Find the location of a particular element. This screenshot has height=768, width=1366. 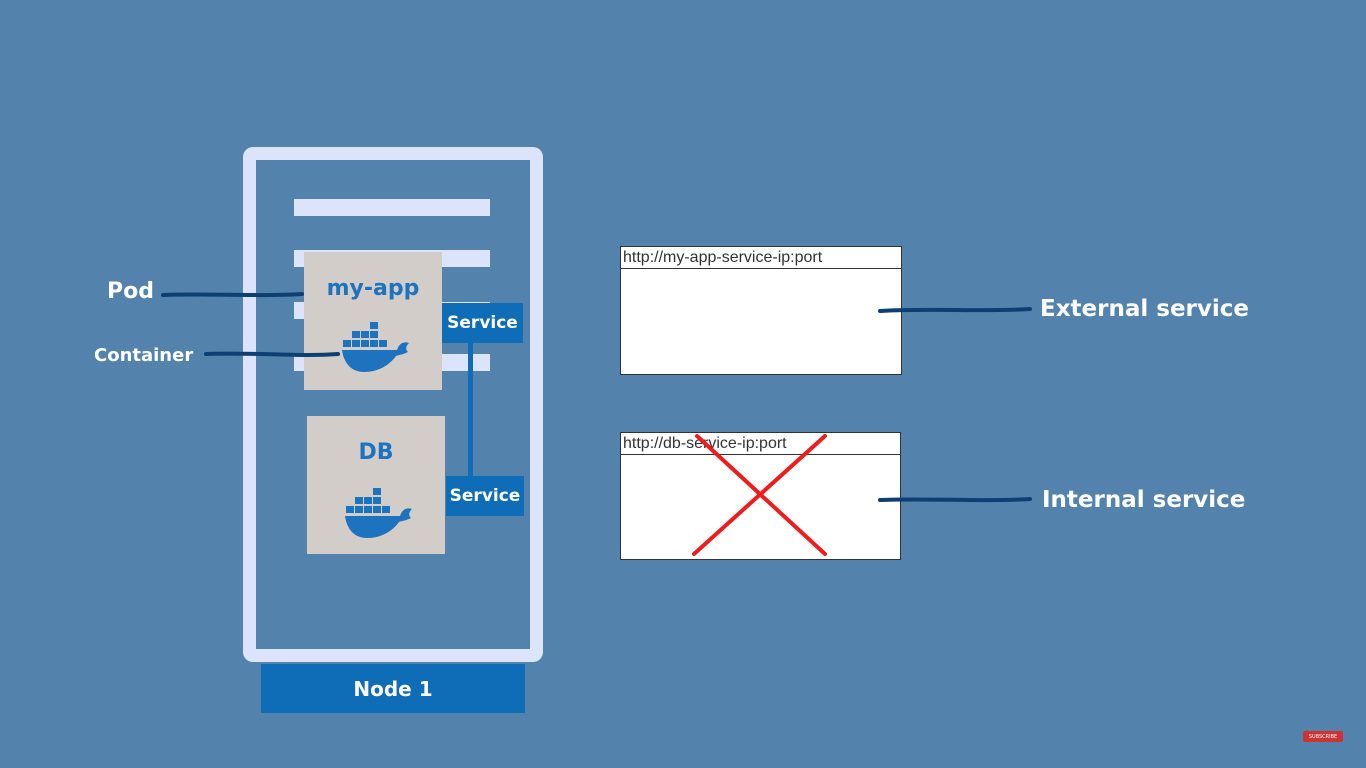

browser-window-internal: http://db-service-ip:port is located at coordinates (760, 496).